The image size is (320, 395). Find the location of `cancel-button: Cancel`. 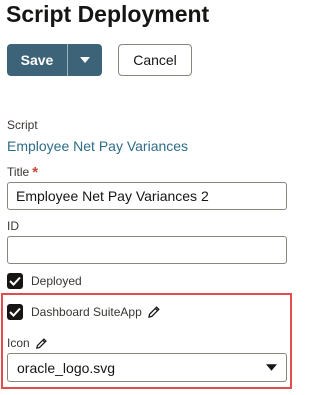

cancel-button: Cancel is located at coordinates (155, 60).